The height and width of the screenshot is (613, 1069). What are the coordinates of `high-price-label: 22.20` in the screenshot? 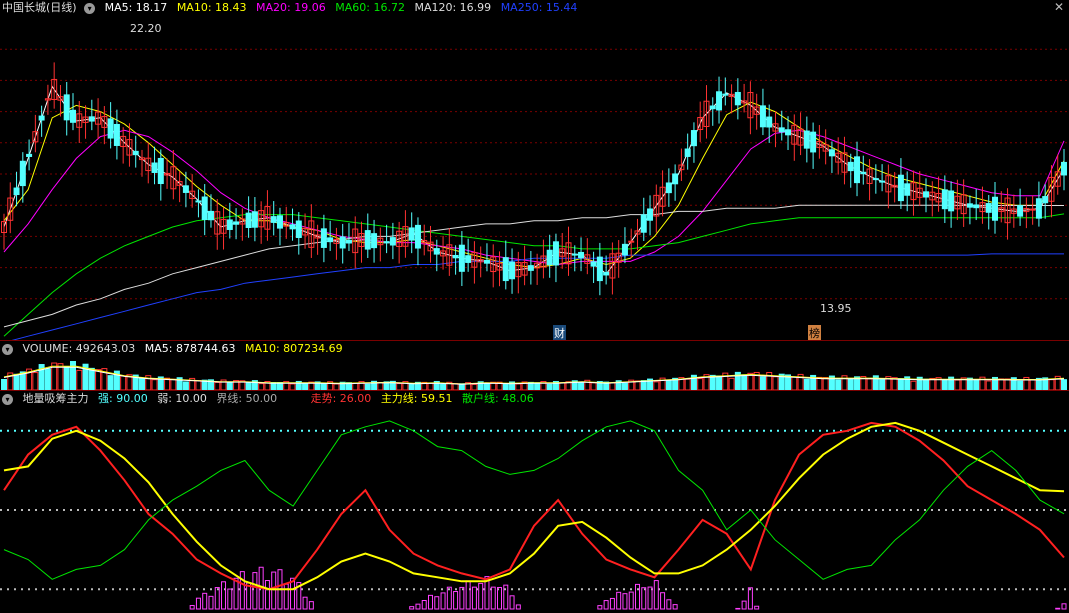 It's located at (146, 28).